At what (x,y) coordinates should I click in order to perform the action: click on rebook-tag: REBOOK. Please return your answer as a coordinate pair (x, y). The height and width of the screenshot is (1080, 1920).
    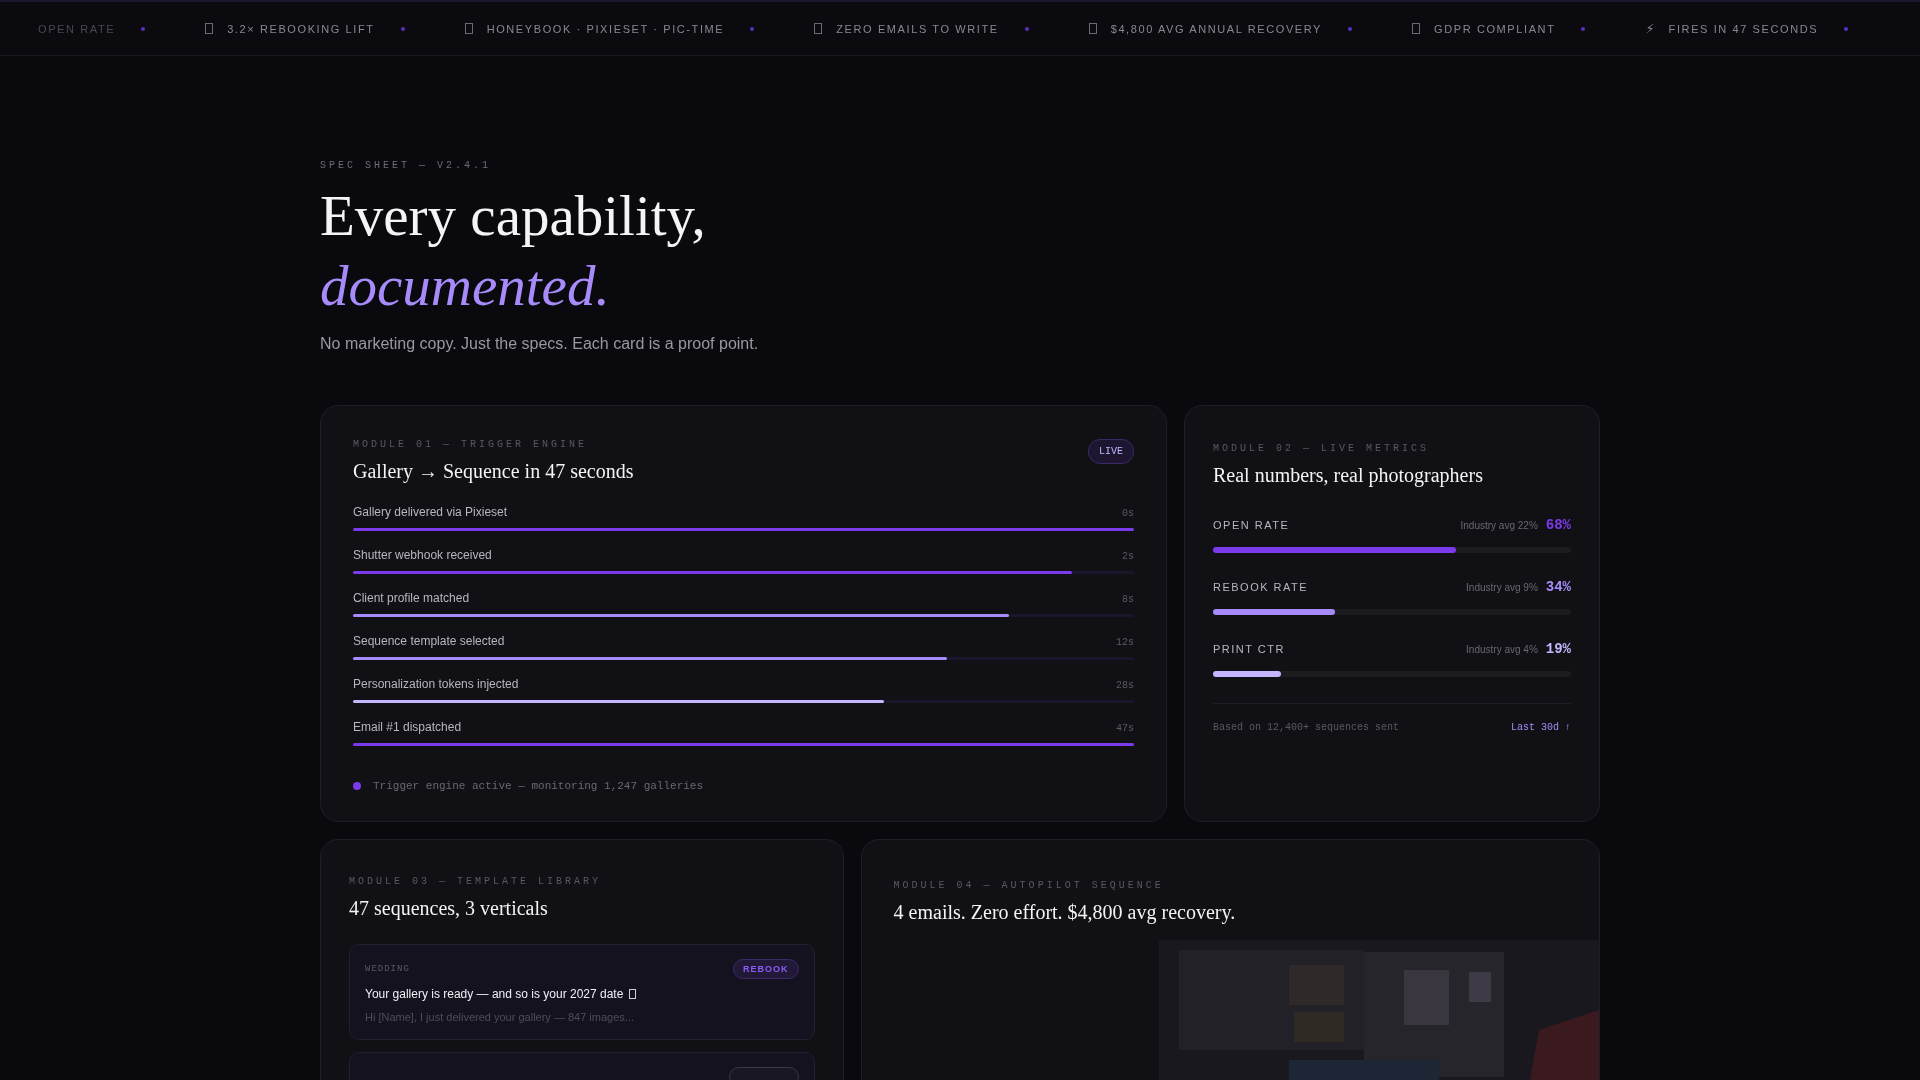
    Looking at the image, I should click on (766, 969).